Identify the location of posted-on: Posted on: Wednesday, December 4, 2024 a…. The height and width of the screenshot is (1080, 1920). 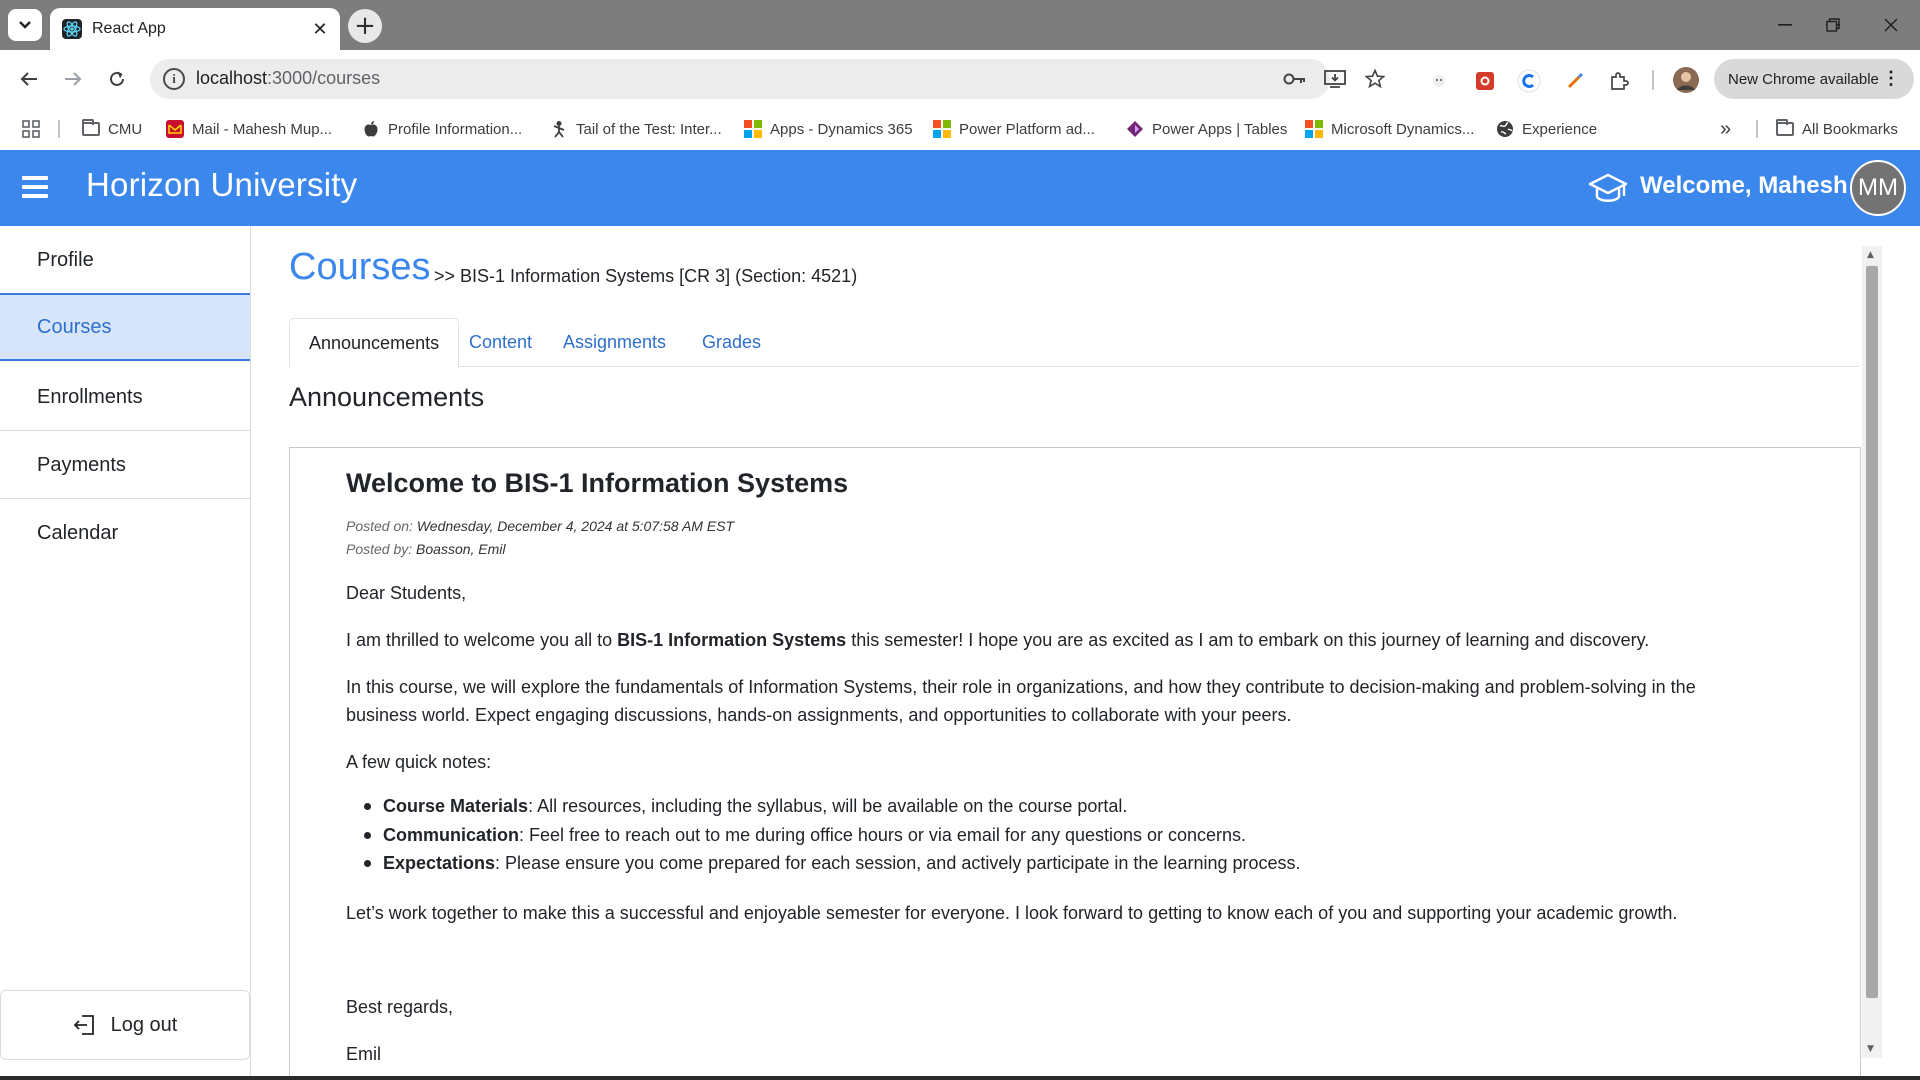
(540, 526).